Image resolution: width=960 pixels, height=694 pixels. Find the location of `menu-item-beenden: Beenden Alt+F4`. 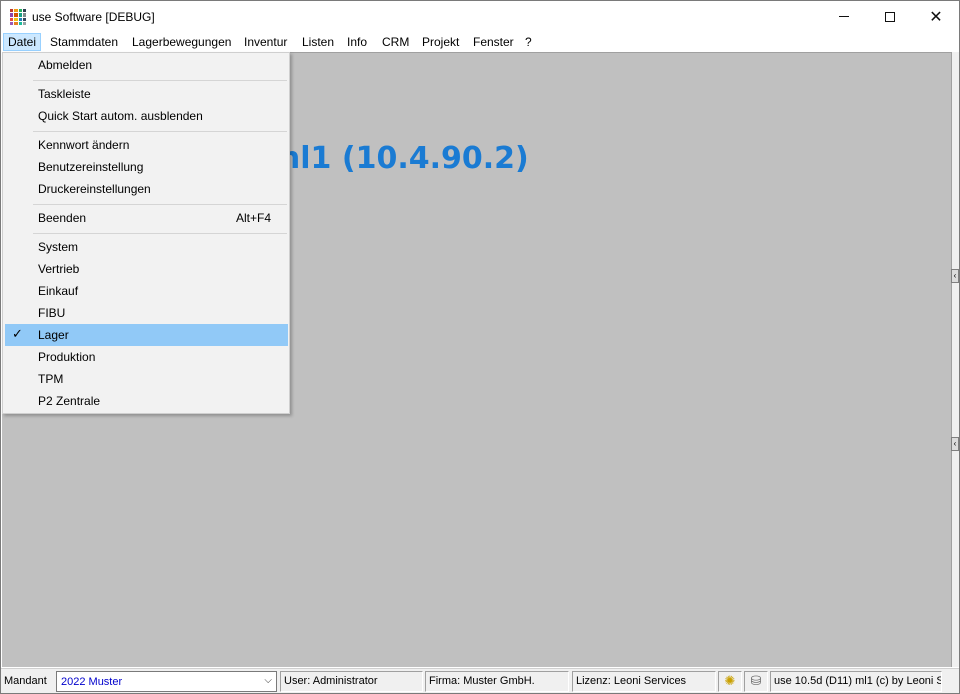

menu-item-beenden: Beenden Alt+F4 is located at coordinates (146, 218).